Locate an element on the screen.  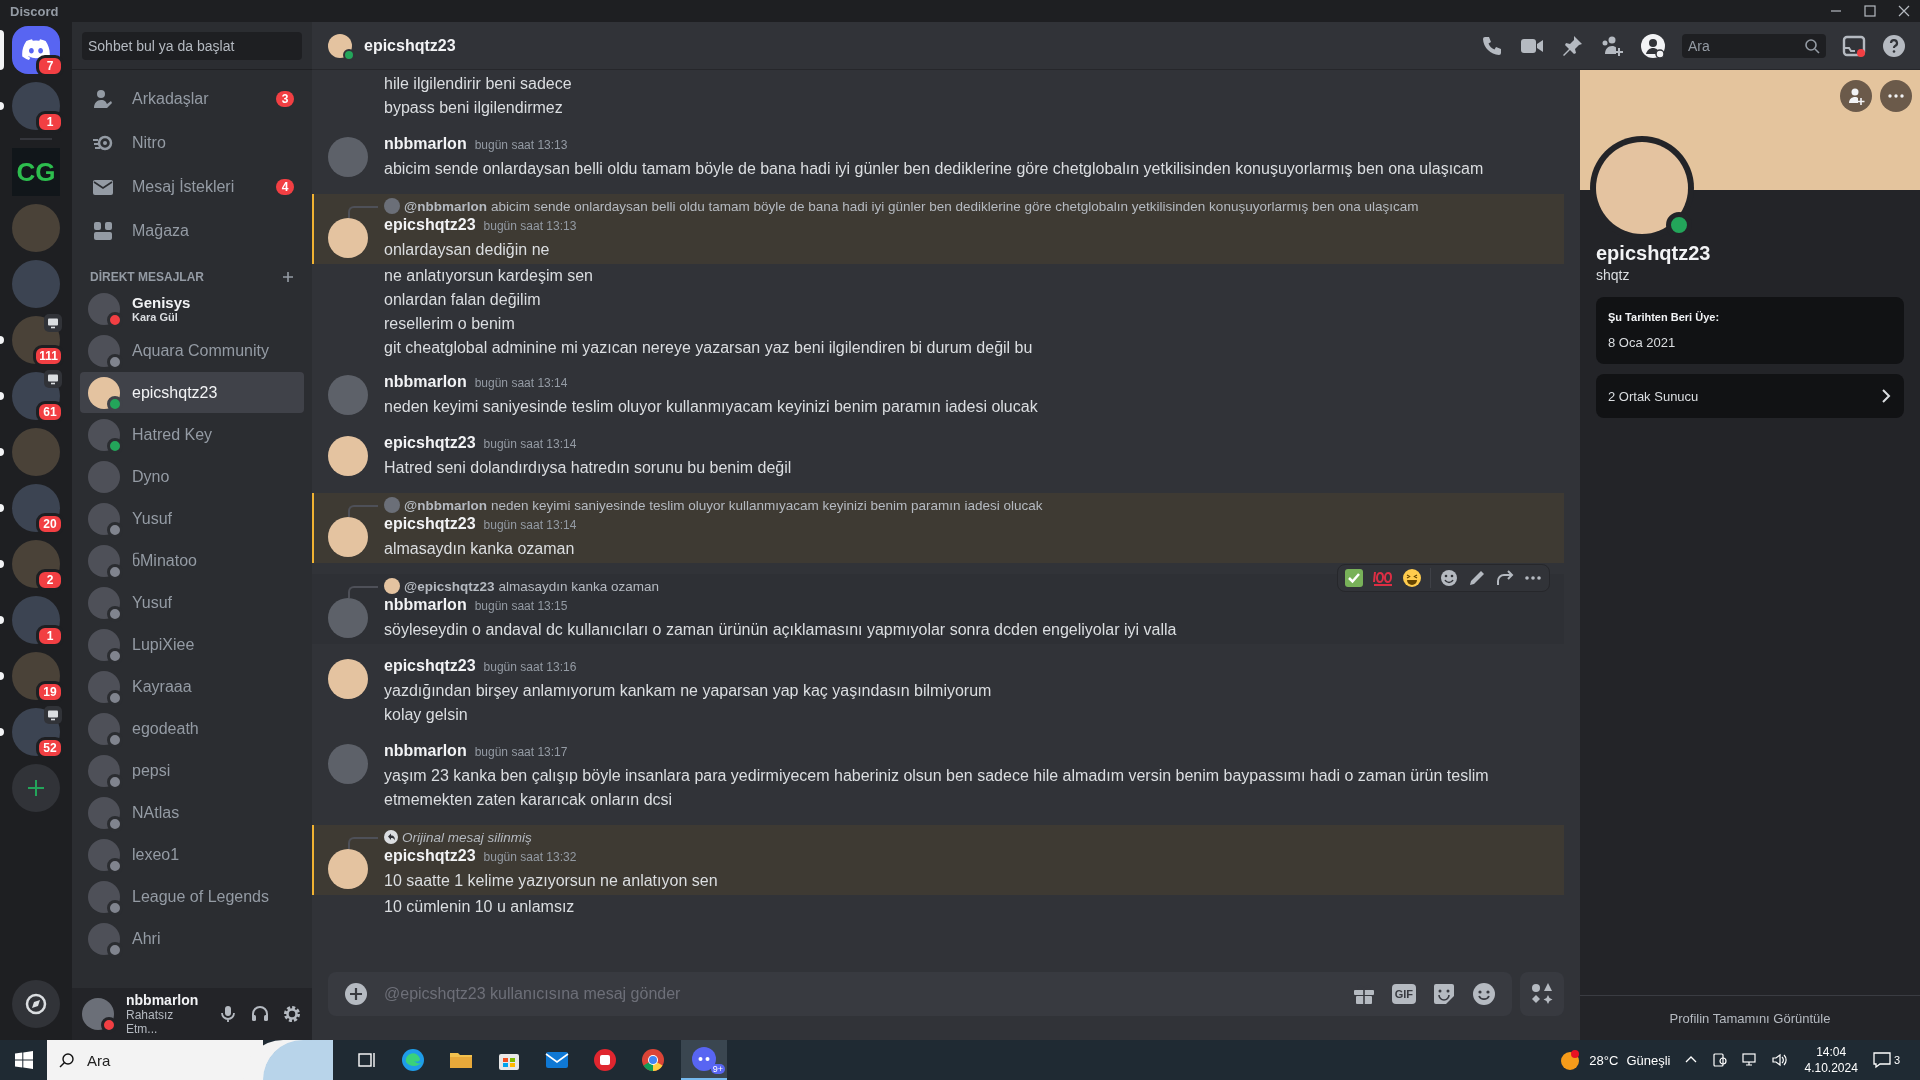
notification-badge: 111 is located at coordinates (48, 356).